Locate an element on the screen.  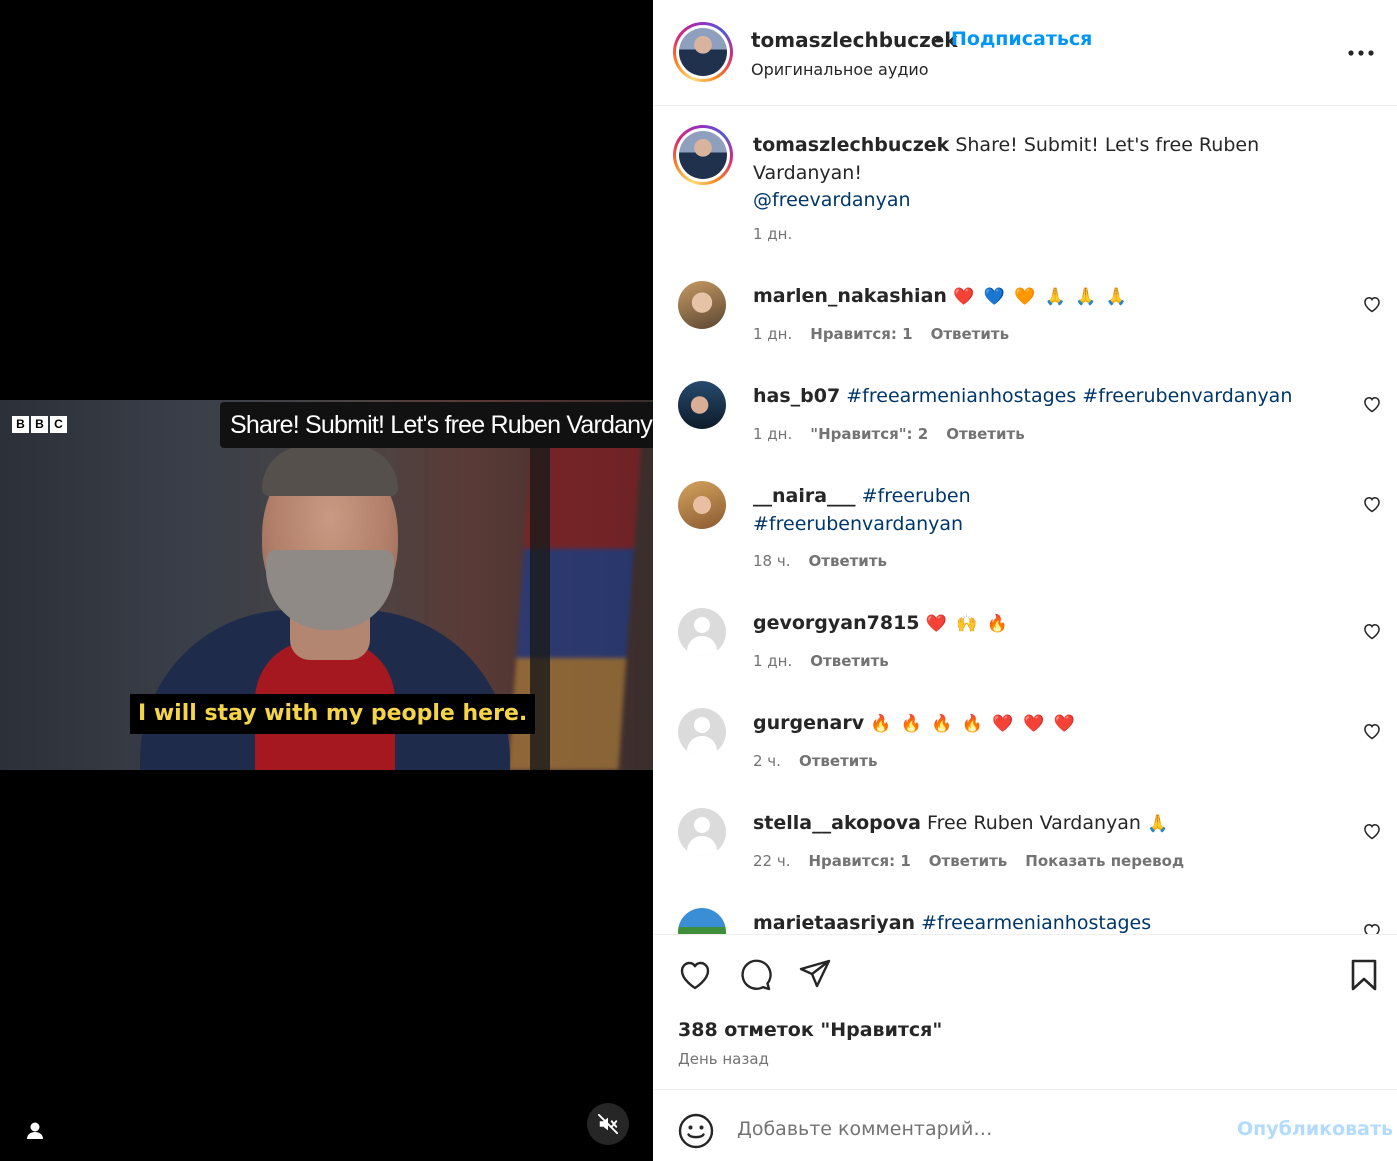
author-username: tomaszlechbuczek is located at coordinates (854, 40).